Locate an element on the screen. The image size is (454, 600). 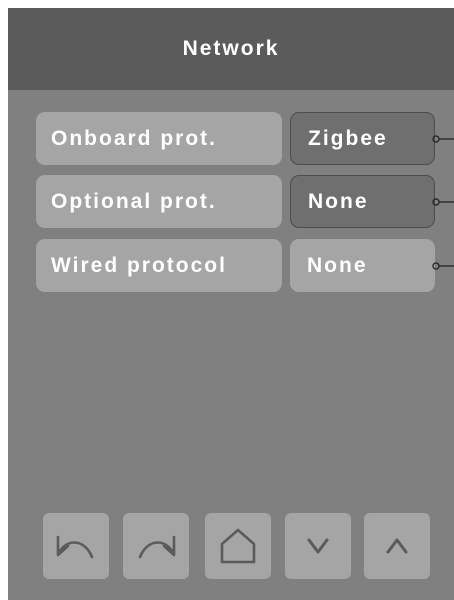
optional-protocol-label-button: Optional prot. is located at coordinates (159, 201).